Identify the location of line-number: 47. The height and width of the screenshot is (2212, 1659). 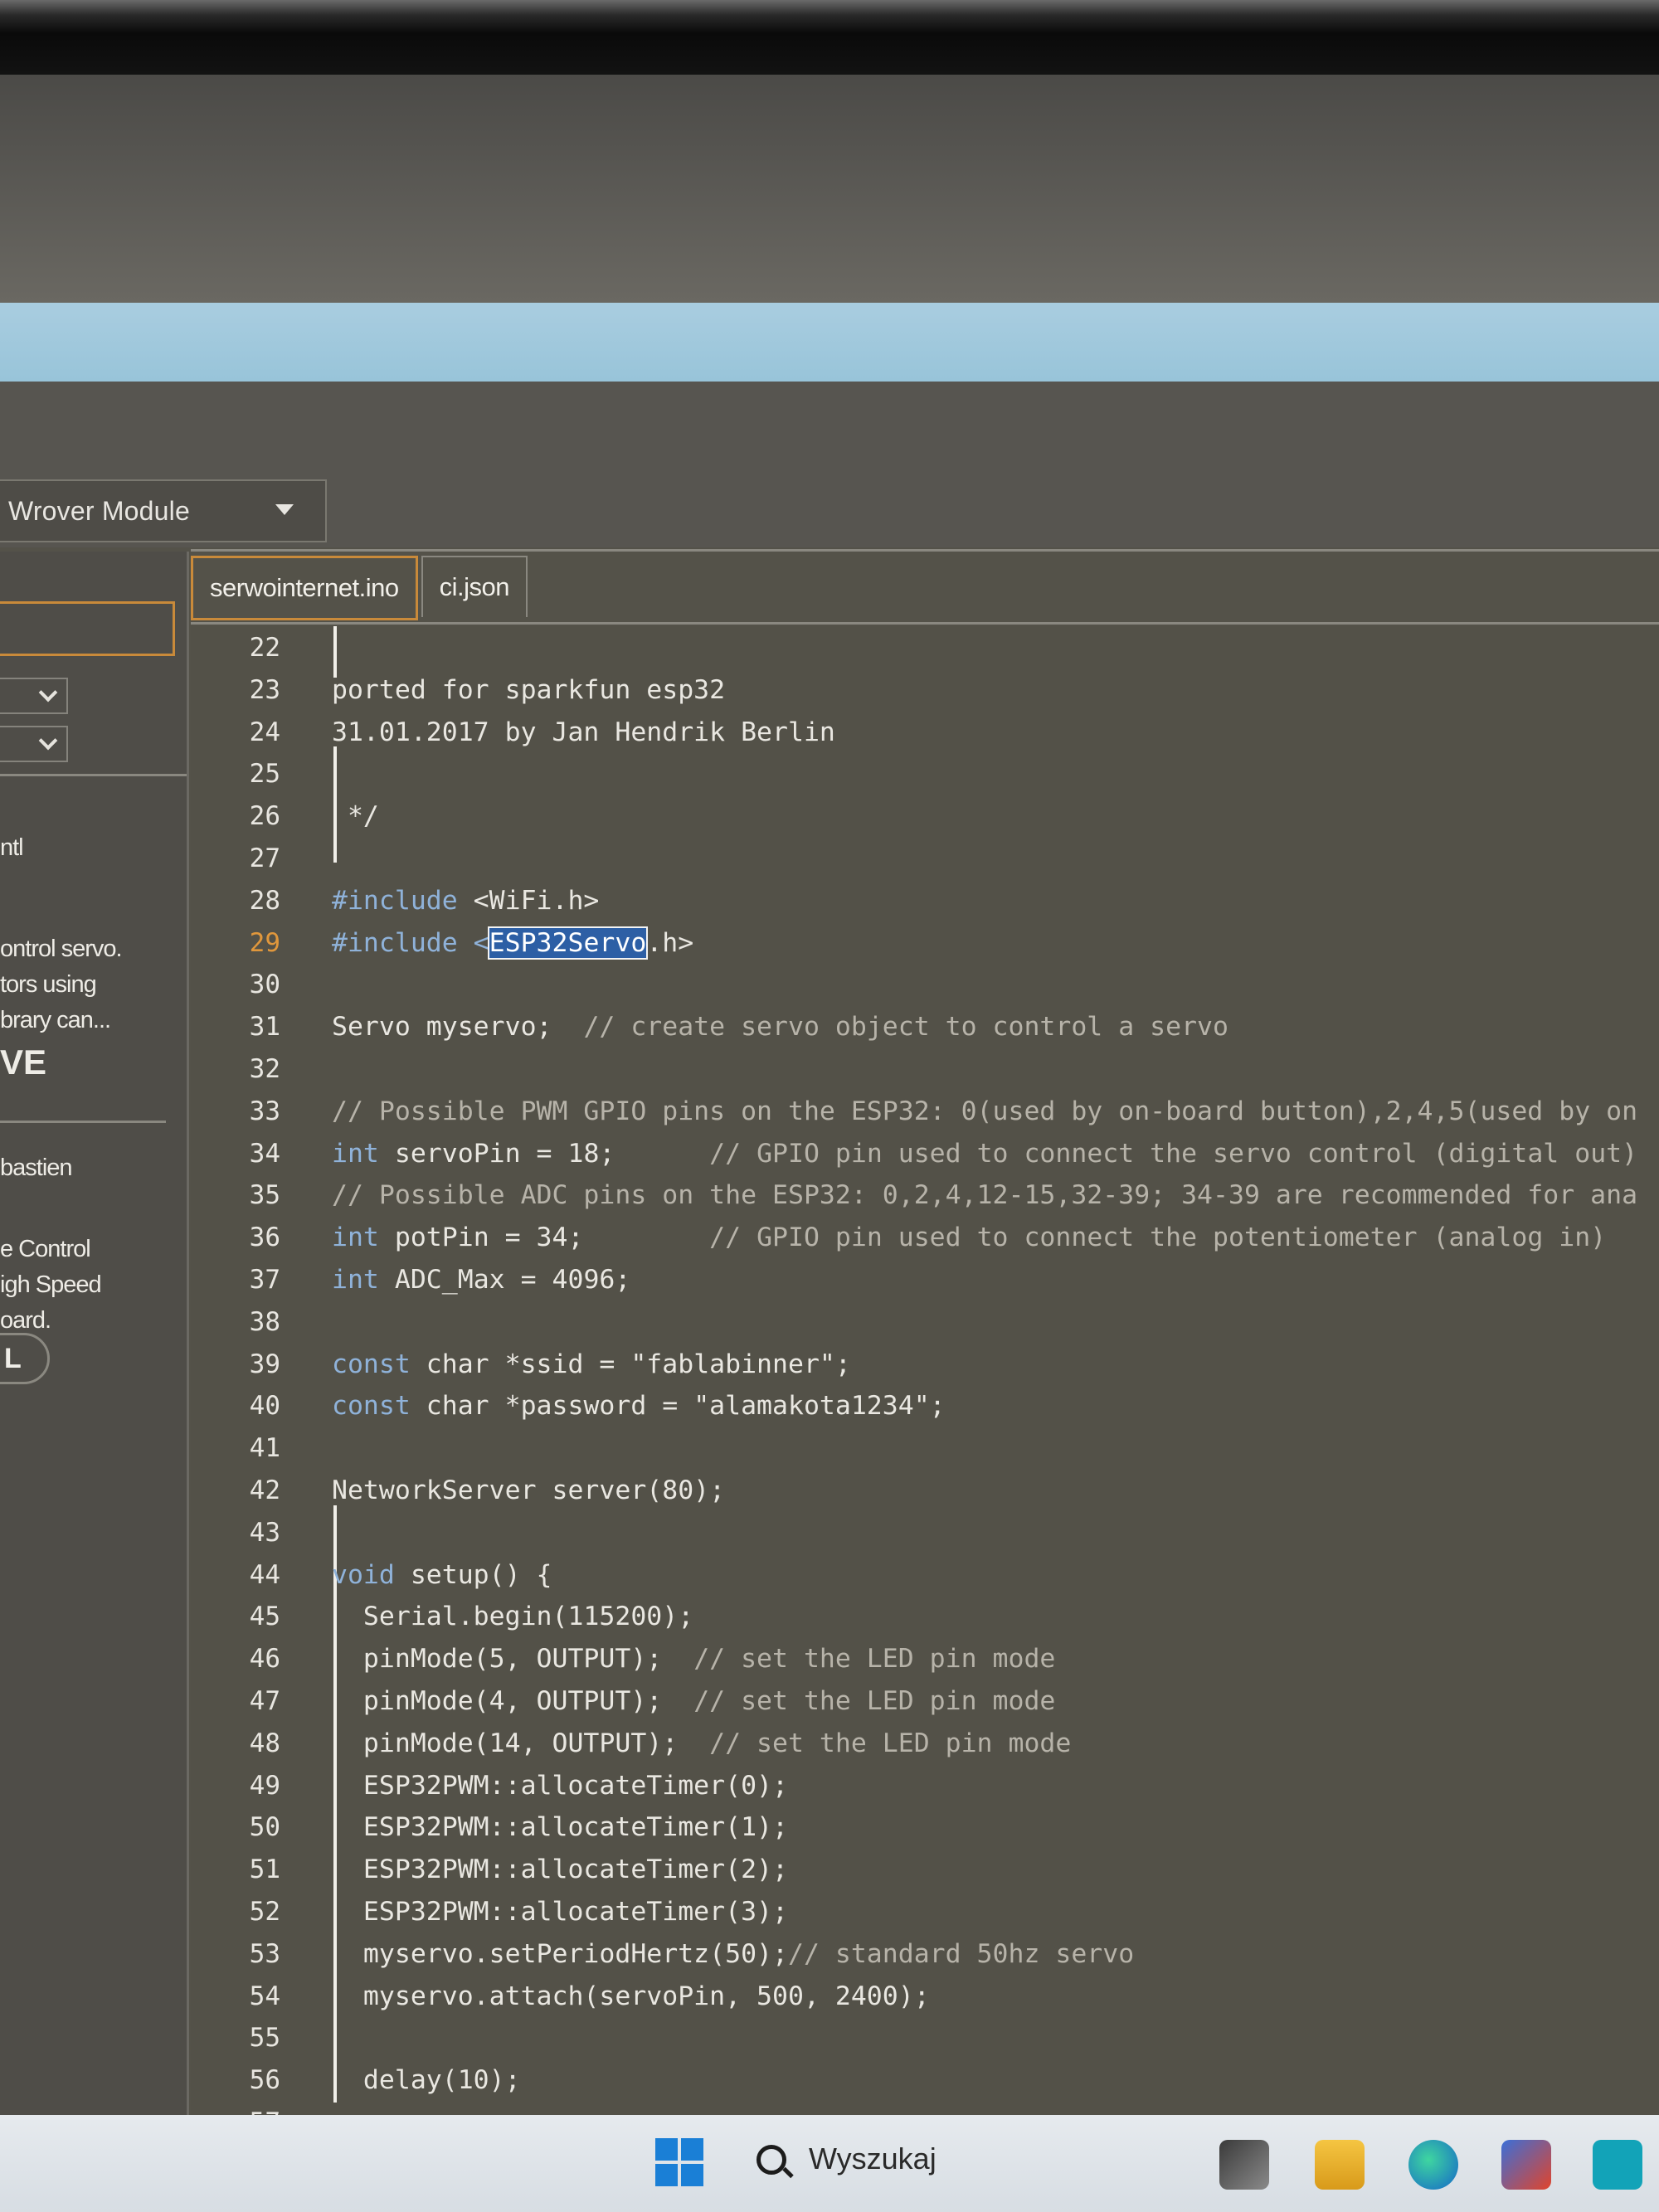
(264, 1701).